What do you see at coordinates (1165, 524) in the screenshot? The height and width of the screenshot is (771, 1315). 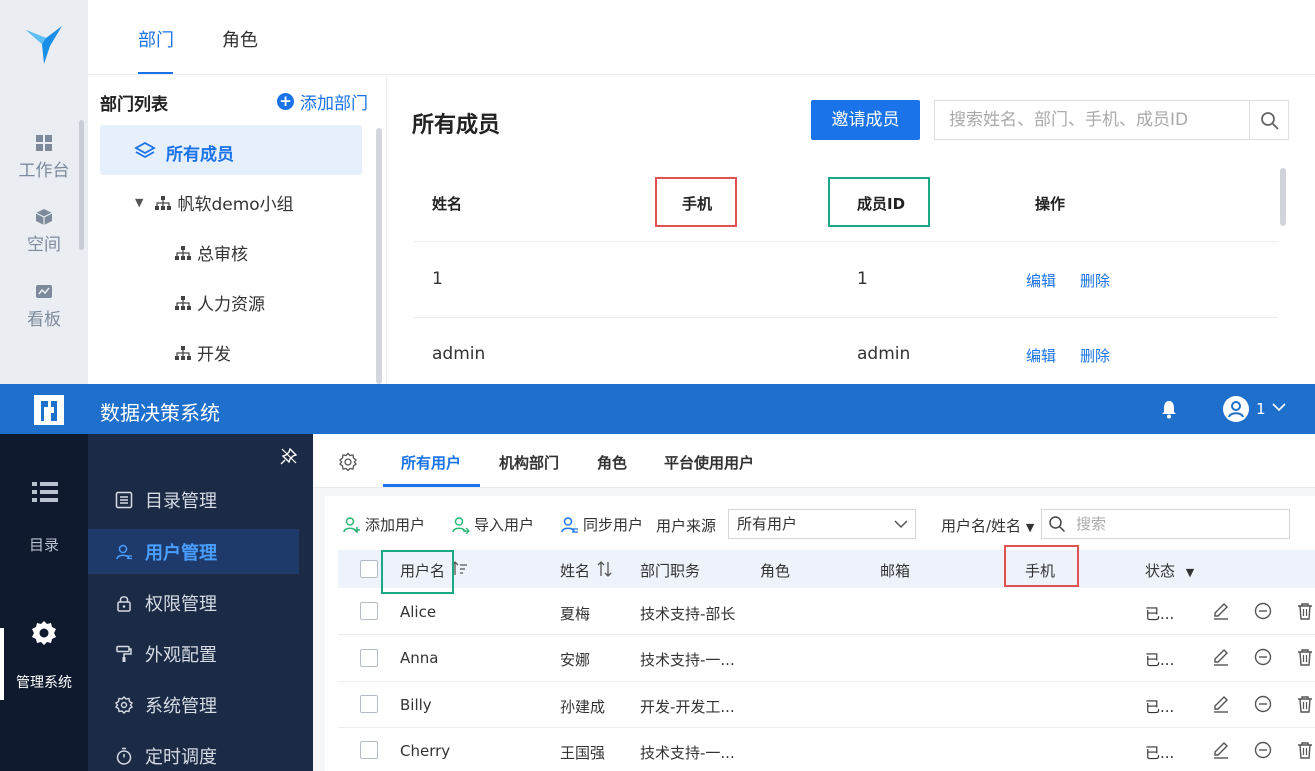 I see `user-search-input: 搜索` at bounding box center [1165, 524].